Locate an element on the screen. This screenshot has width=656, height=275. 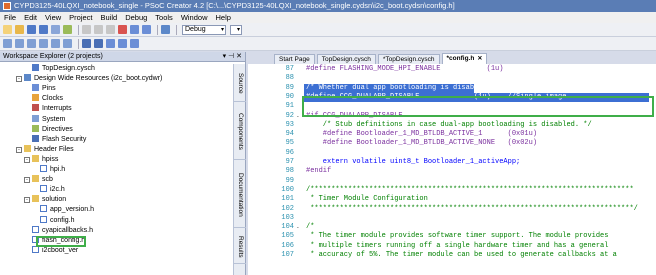
close-icon: ✕ is located at coordinates (479, 59).